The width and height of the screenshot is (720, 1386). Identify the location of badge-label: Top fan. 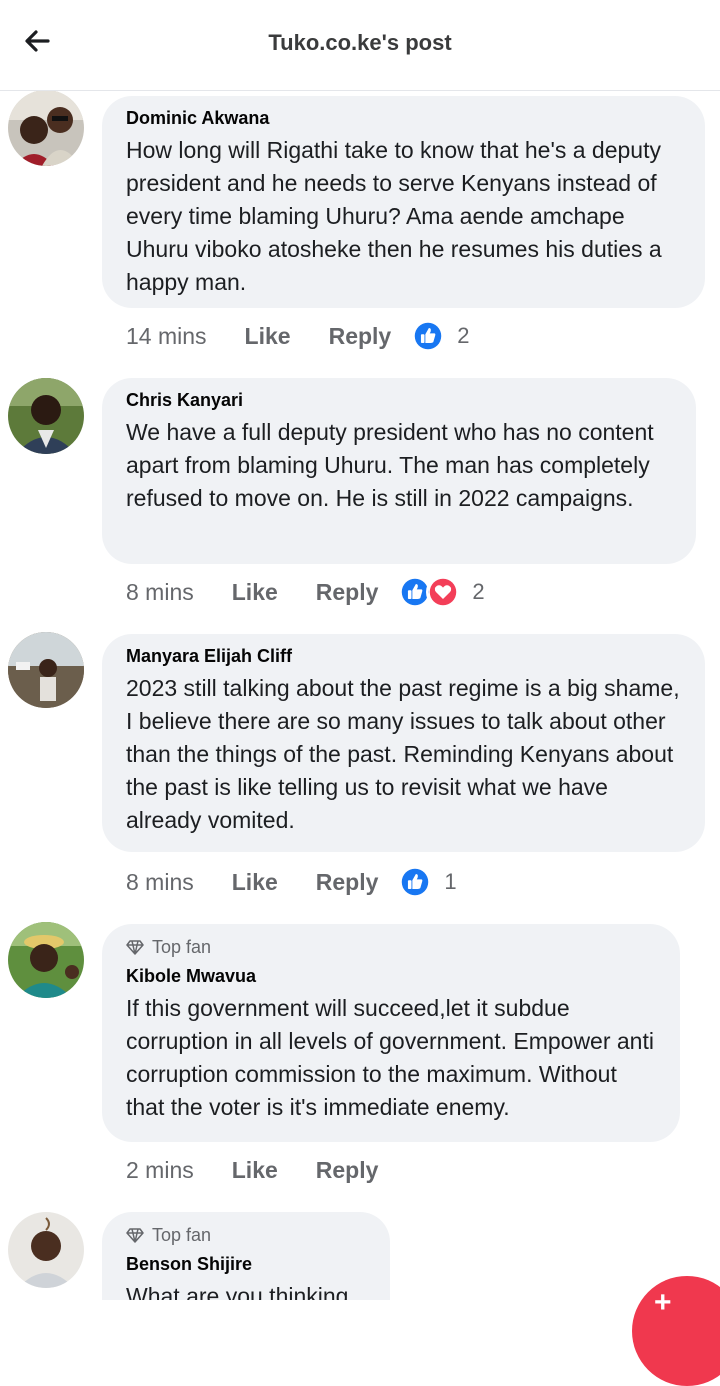
(182, 1234).